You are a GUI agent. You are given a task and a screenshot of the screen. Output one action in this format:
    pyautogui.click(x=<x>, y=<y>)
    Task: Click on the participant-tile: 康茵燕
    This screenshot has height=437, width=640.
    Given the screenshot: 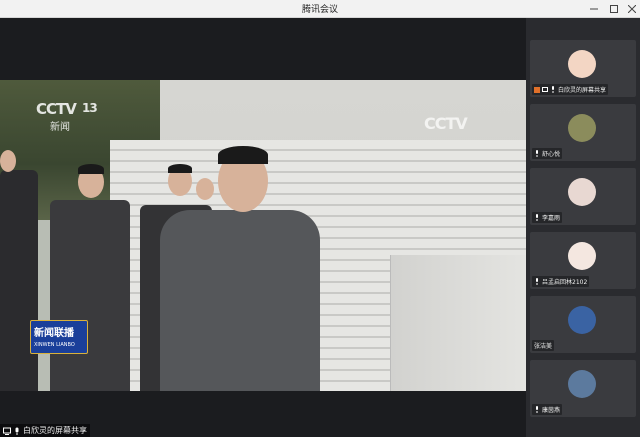 What is the action you would take?
    pyautogui.click(x=583, y=388)
    